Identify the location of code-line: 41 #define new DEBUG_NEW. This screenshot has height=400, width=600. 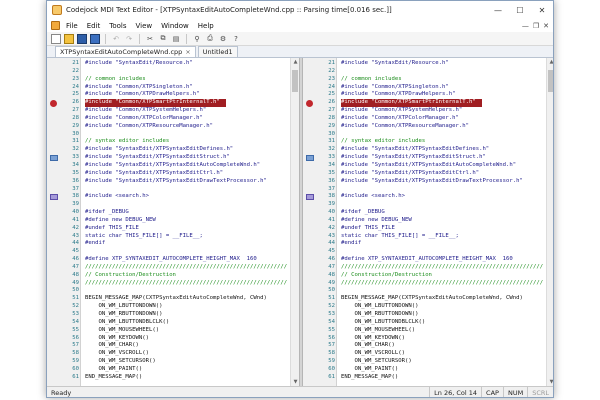
(428, 221).